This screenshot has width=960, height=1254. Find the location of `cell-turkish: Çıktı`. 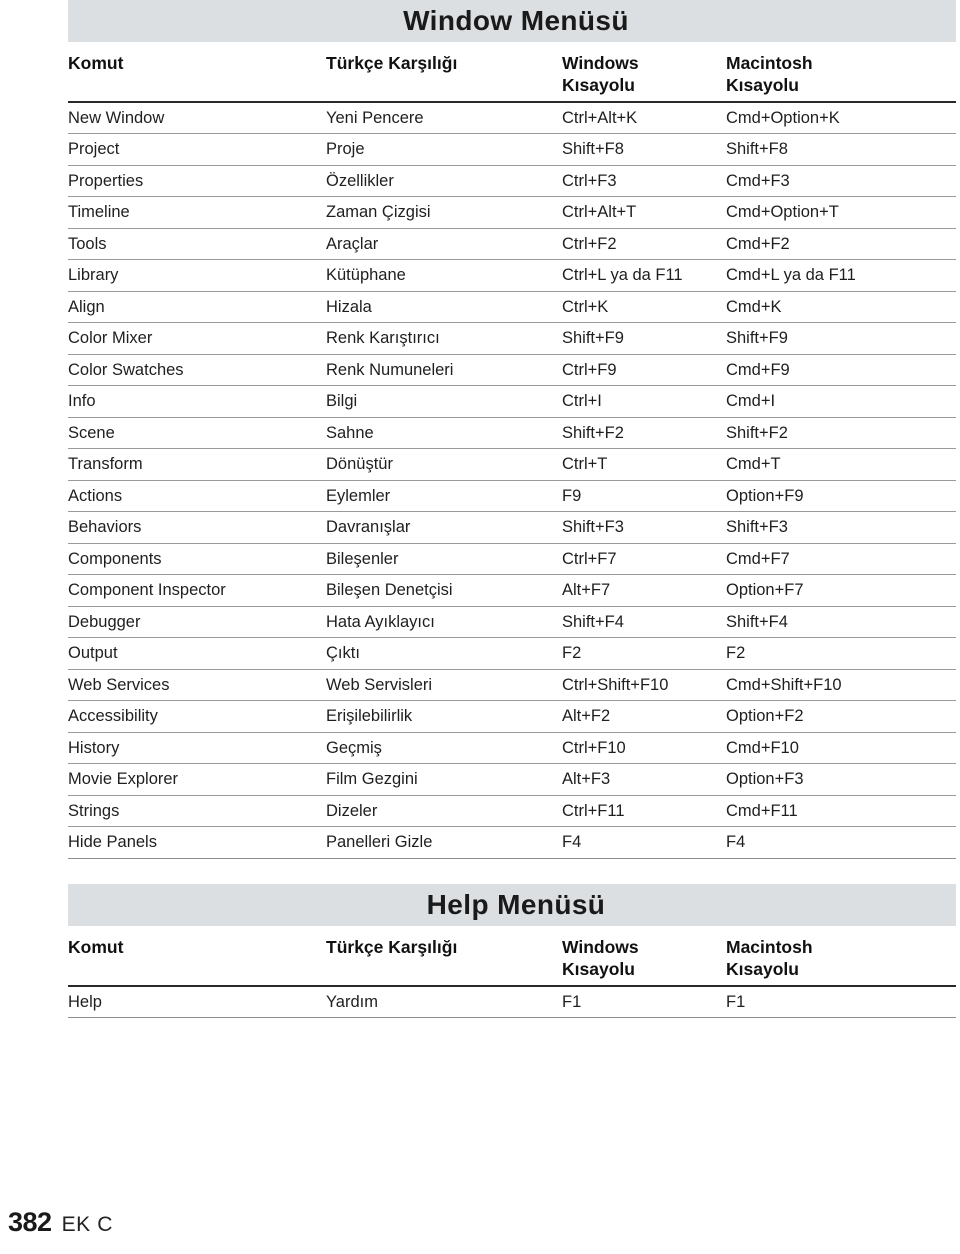

cell-turkish: Çıktı is located at coordinates (444, 653).